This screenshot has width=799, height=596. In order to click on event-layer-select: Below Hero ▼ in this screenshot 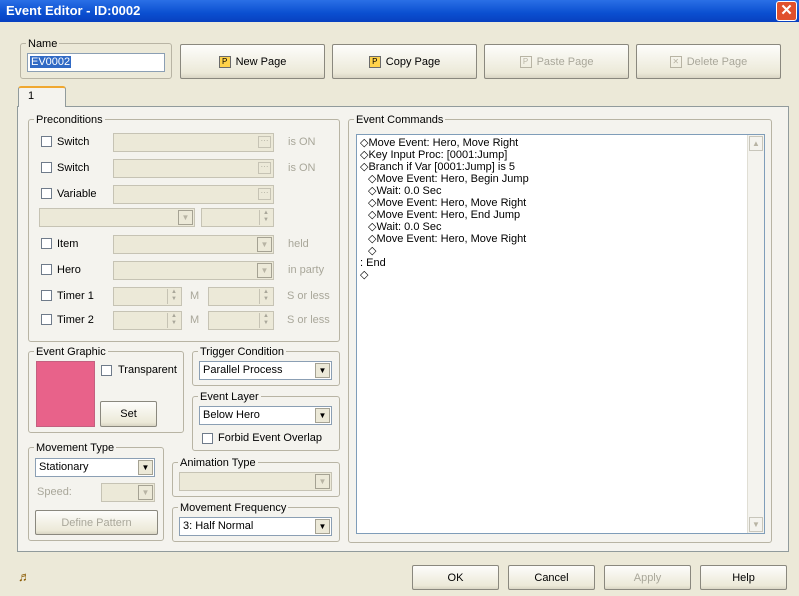, I will do `click(265, 415)`.